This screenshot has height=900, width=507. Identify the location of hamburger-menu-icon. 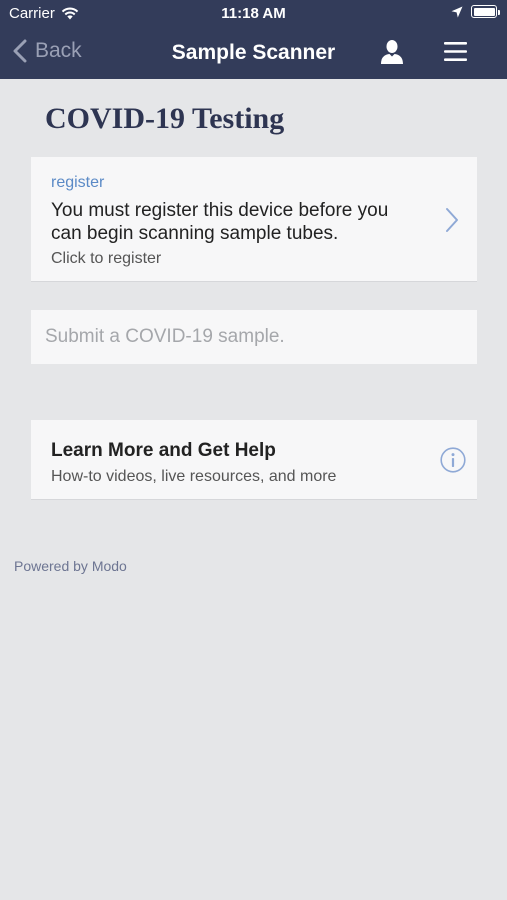
(455, 51).